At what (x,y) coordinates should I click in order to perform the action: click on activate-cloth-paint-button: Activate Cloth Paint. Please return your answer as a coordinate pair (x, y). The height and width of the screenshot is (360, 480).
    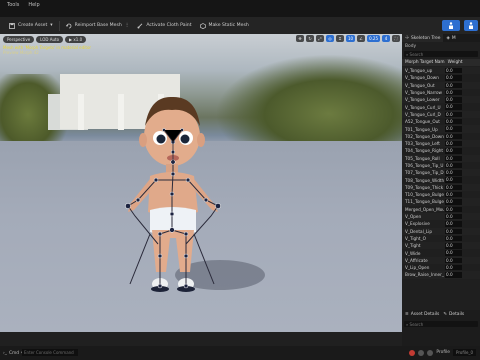
    Looking at the image, I should click on (164, 25).